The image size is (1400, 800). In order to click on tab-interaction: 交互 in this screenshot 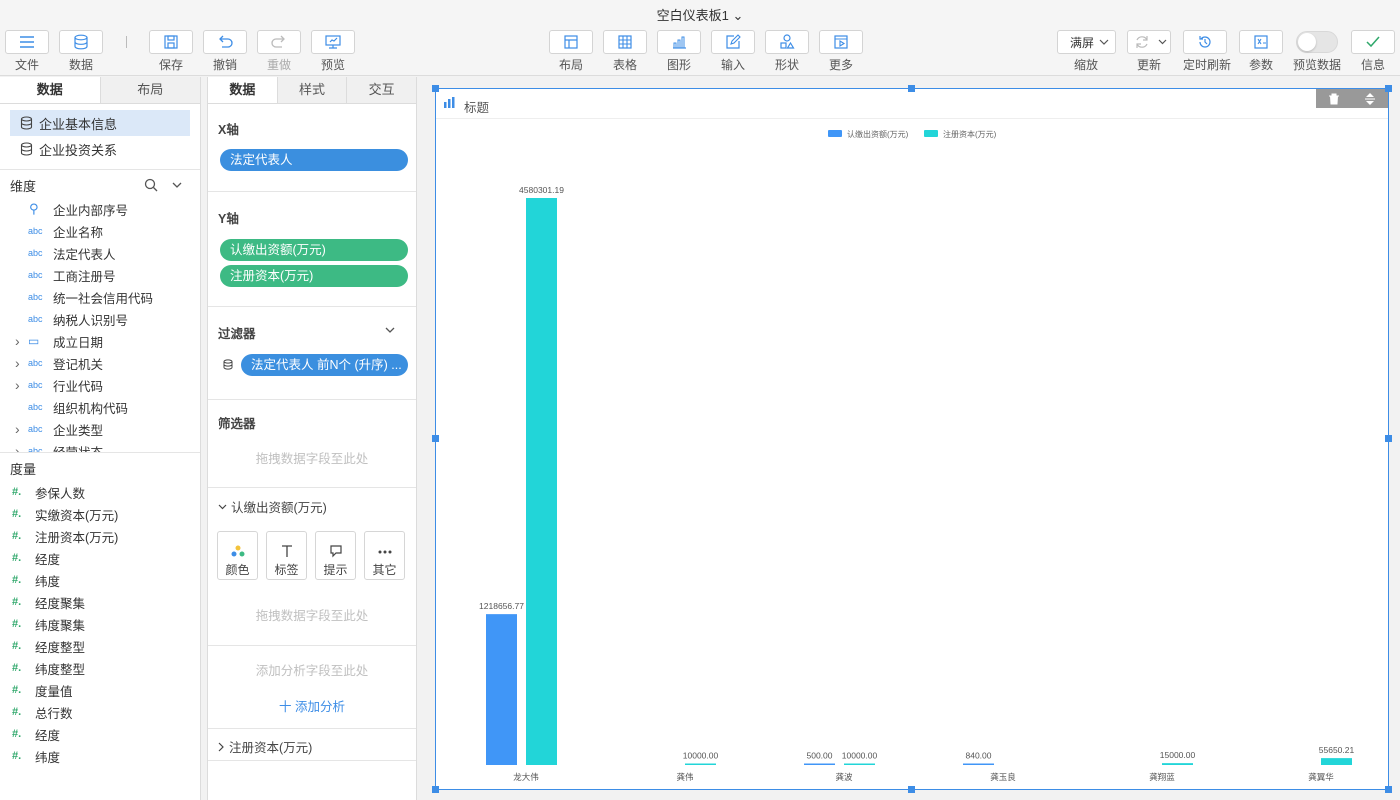, I will do `click(381, 90)`.